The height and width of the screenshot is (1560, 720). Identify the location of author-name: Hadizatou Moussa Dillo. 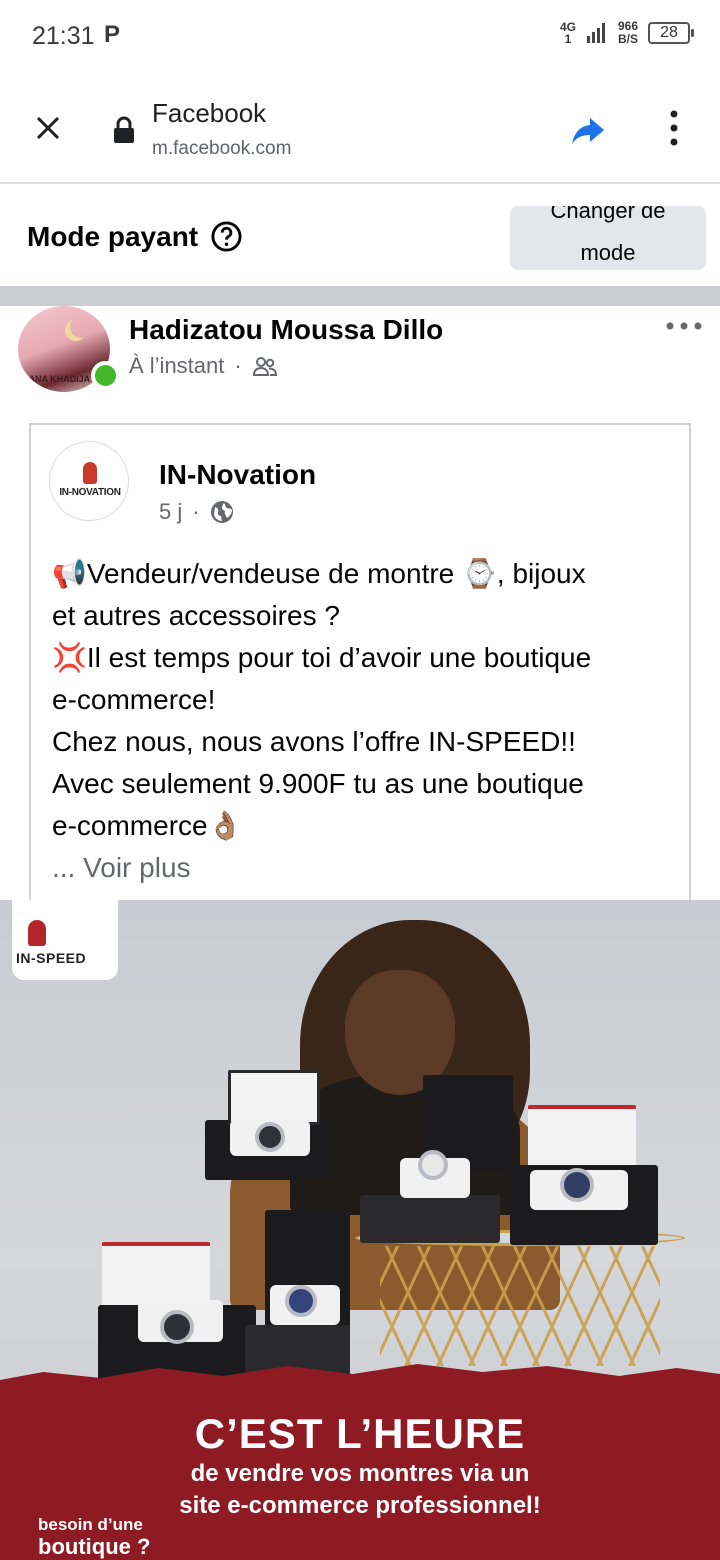
(286, 330).